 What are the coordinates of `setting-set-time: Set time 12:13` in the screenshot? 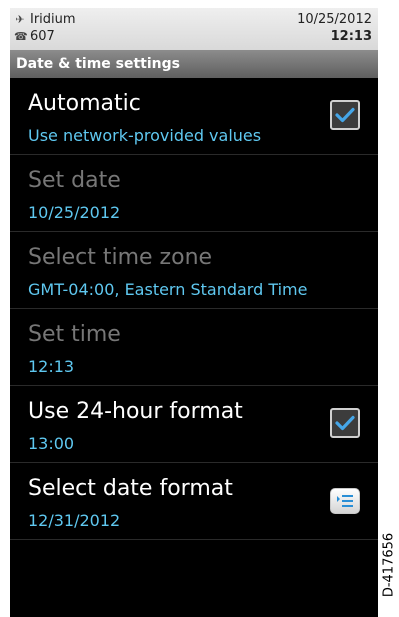 It's located at (194, 347).